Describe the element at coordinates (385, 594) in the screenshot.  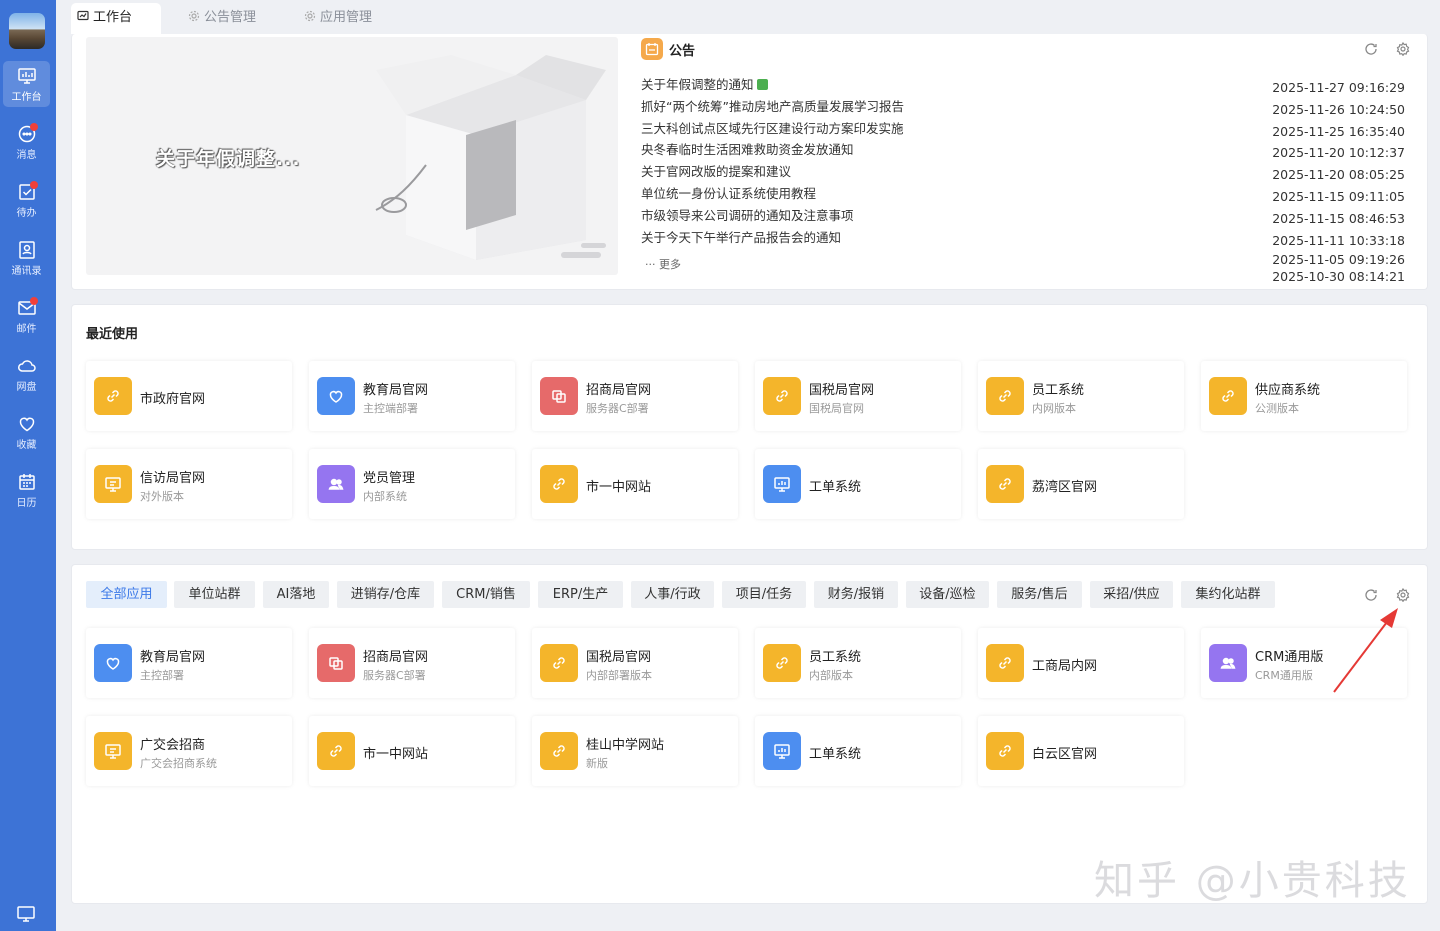
I see `category-chip: 进销存/仓库` at that location.